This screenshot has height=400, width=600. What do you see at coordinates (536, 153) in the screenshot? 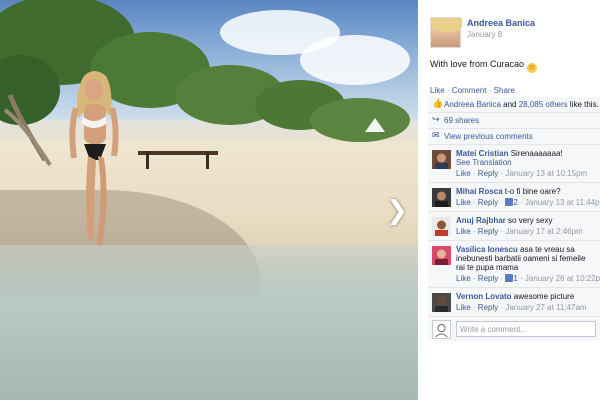
I see `comment-text: Sirenaaaaaaa!` at bounding box center [536, 153].